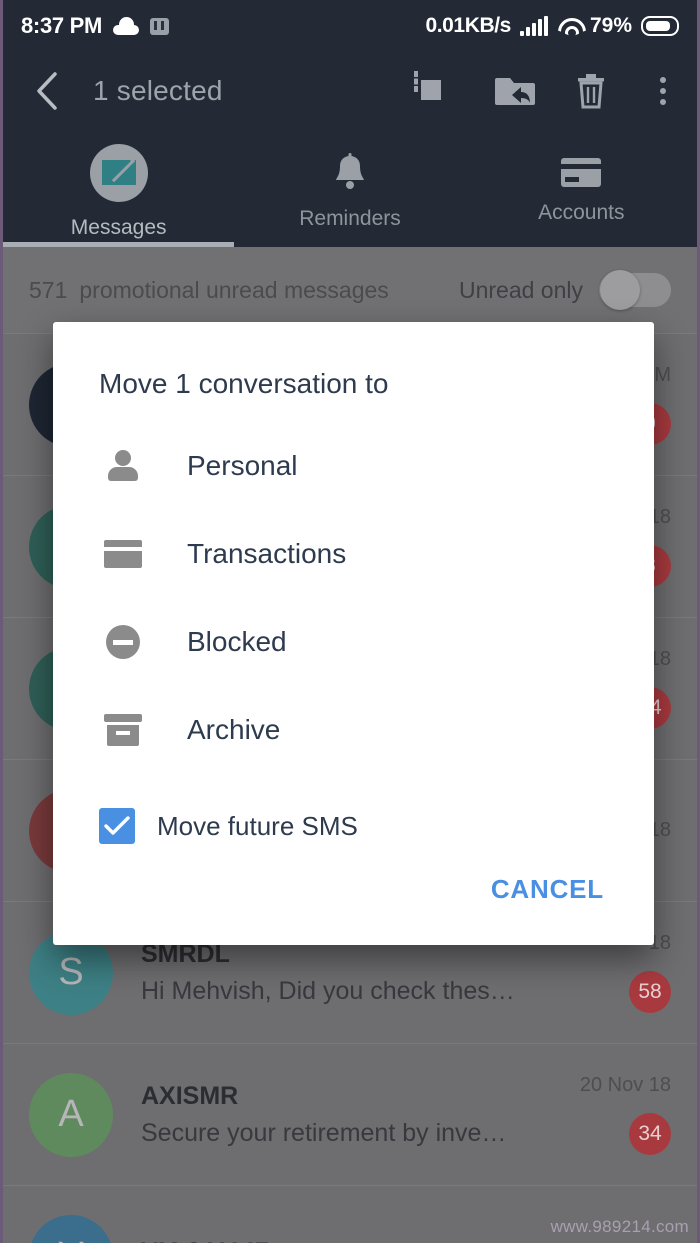 This screenshot has width=700, height=1243. Describe the element at coordinates (257, 825) in the screenshot. I see `move-future-sms-label: Move future SMS` at that location.